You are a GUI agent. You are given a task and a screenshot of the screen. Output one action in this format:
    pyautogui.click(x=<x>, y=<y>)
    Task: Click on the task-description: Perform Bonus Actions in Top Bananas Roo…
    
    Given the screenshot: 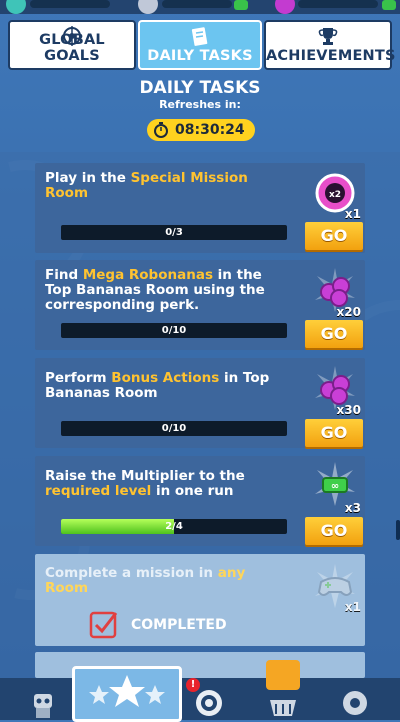 What is the action you would take?
    pyautogui.click(x=157, y=385)
    